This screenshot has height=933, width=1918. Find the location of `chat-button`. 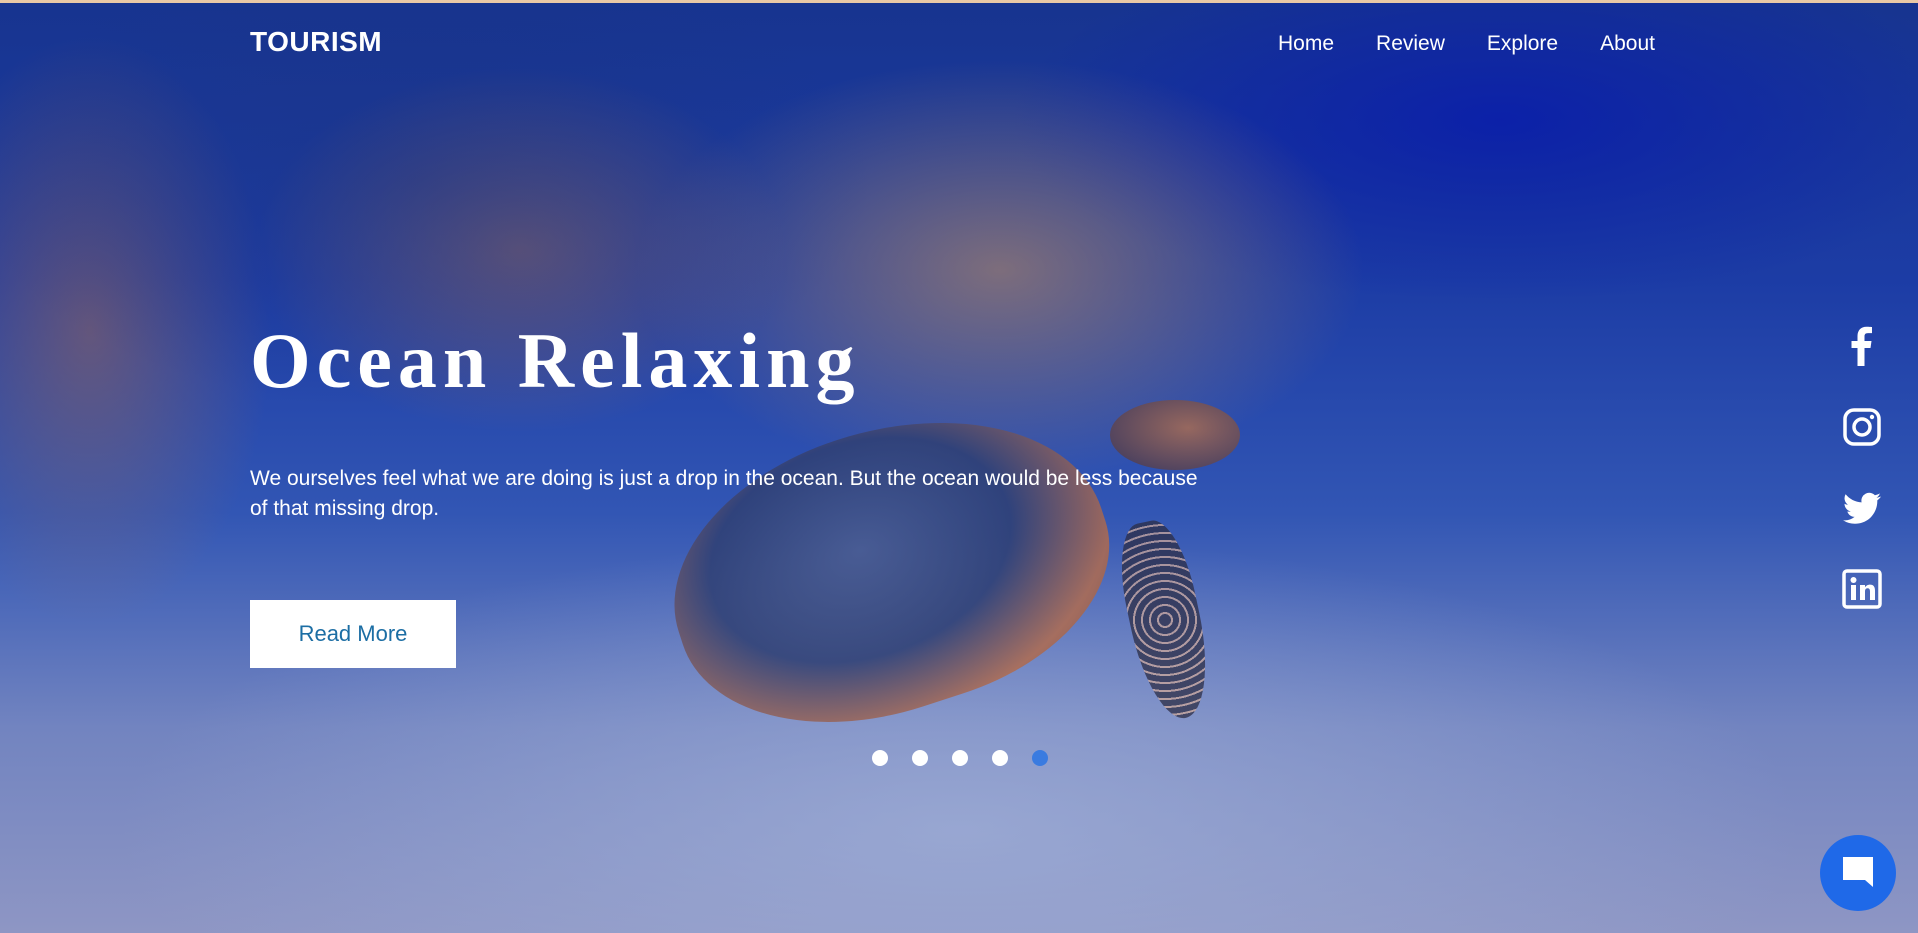

chat-button is located at coordinates (1858, 873).